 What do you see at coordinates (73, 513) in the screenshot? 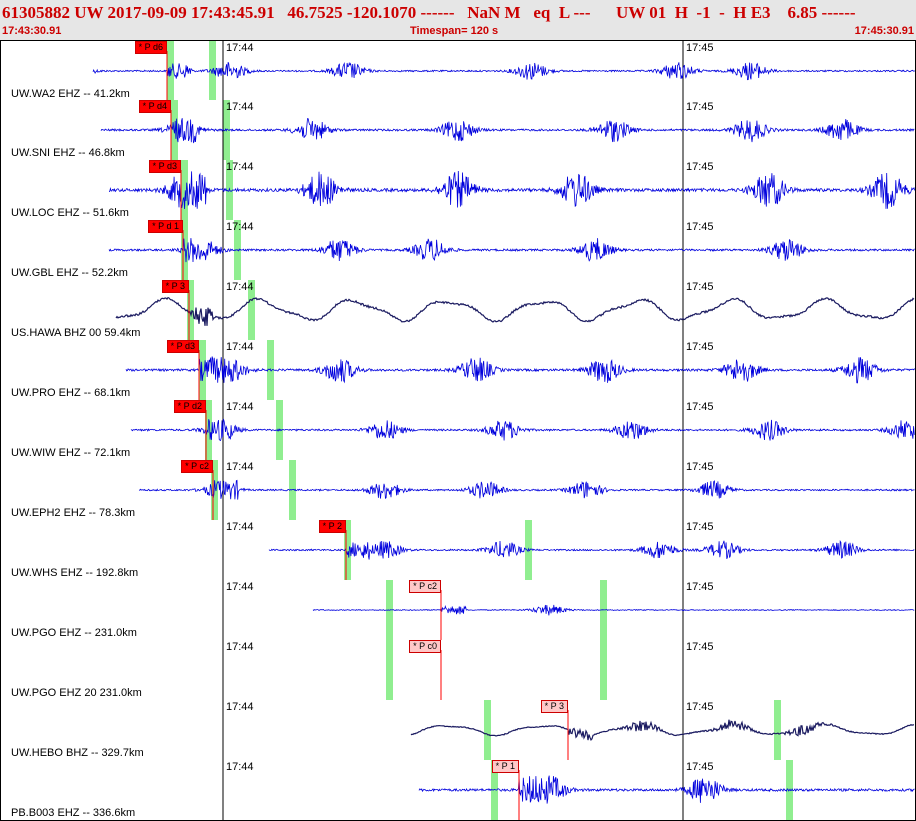
I see `station-label: UW.EPH2 EHZ -- 78.3km` at bounding box center [73, 513].